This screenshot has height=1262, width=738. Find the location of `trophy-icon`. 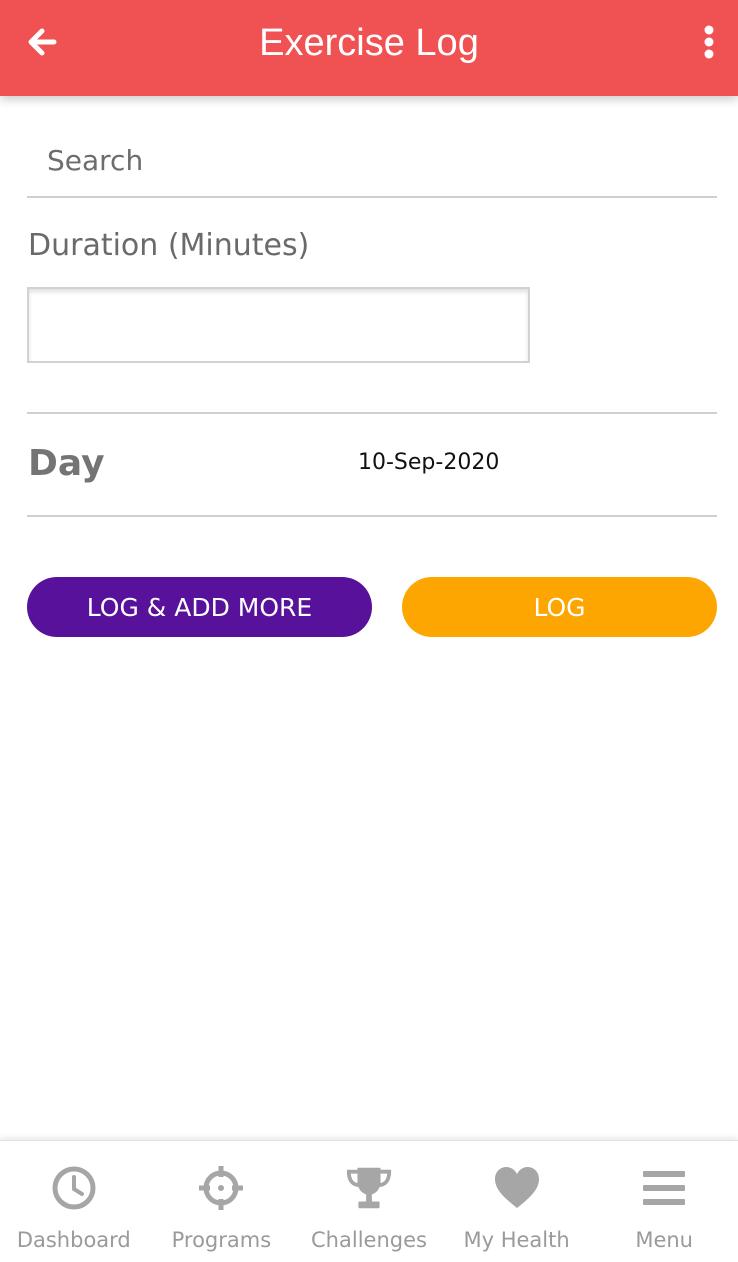

trophy-icon is located at coordinates (369, 1188).